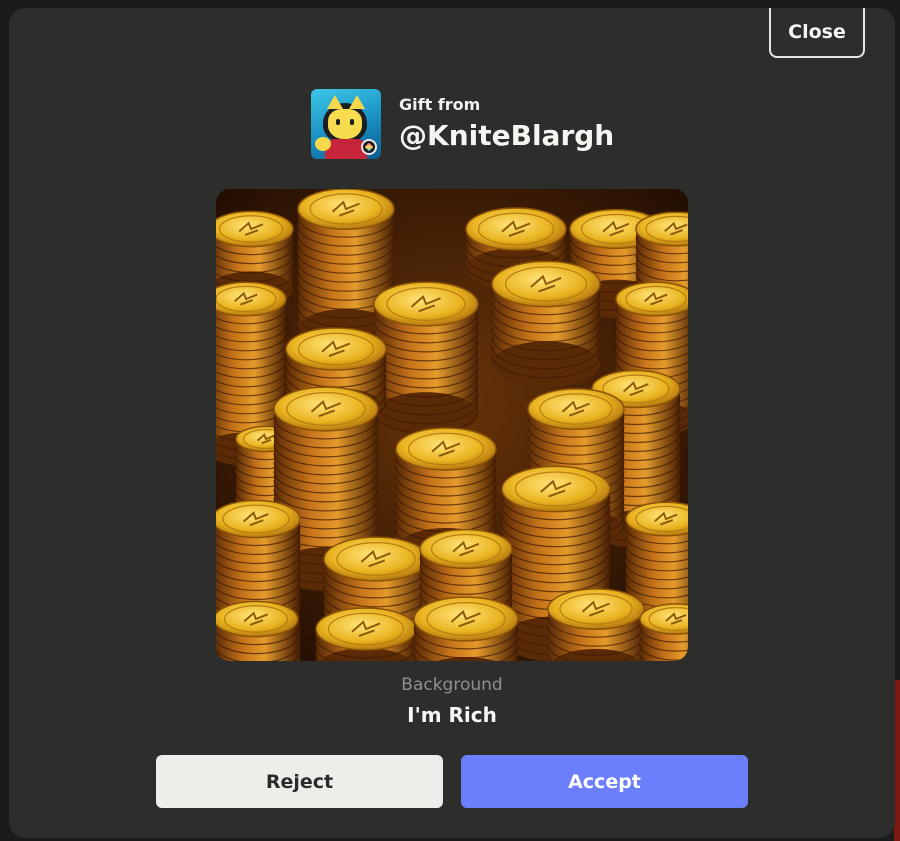 Image resolution: width=900 pixels, height=841 pixels. I want to click on verified-badge-icon, so click(369, 147).